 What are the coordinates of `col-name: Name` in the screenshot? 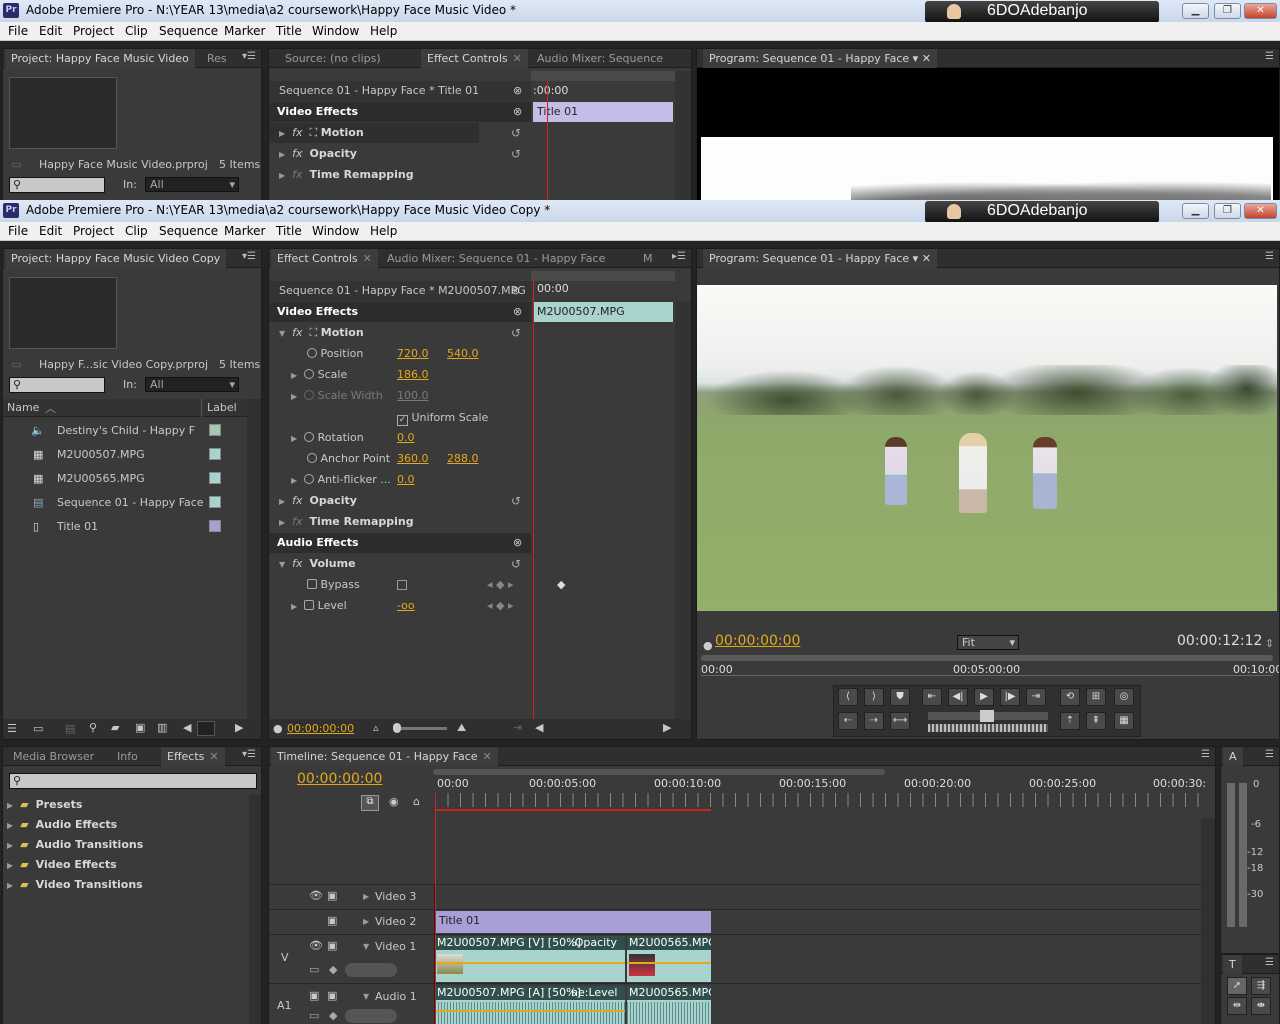 It's located at (23, 407).